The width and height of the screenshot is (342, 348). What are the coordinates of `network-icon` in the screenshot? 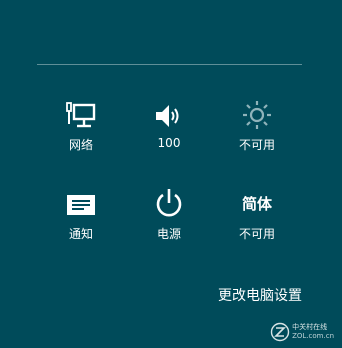 It's located at (81, 113).